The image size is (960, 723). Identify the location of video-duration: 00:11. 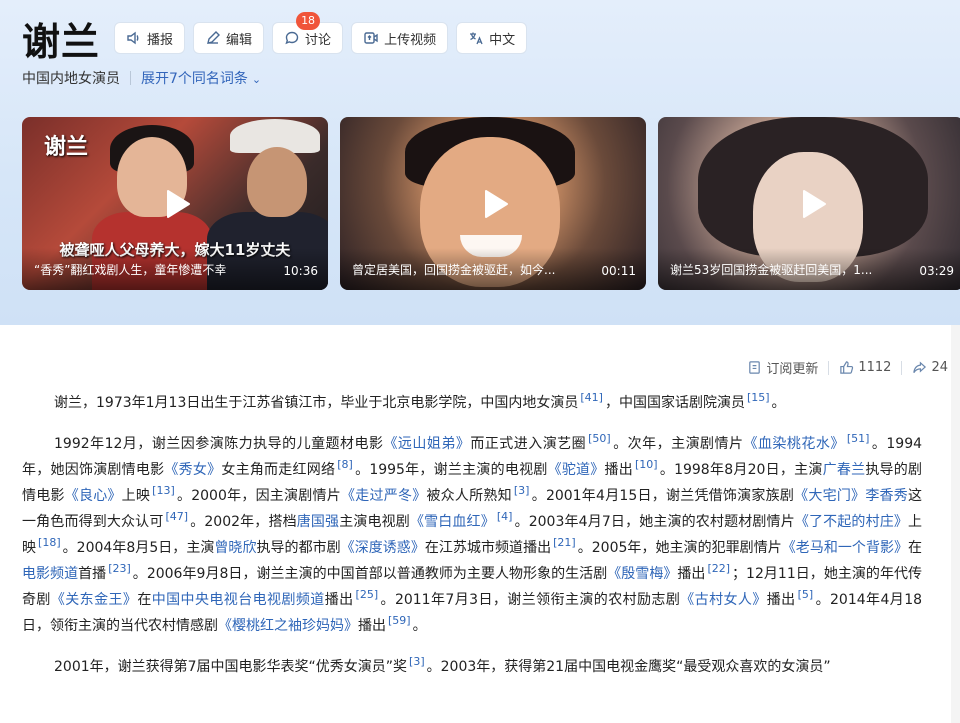
(618, 271).